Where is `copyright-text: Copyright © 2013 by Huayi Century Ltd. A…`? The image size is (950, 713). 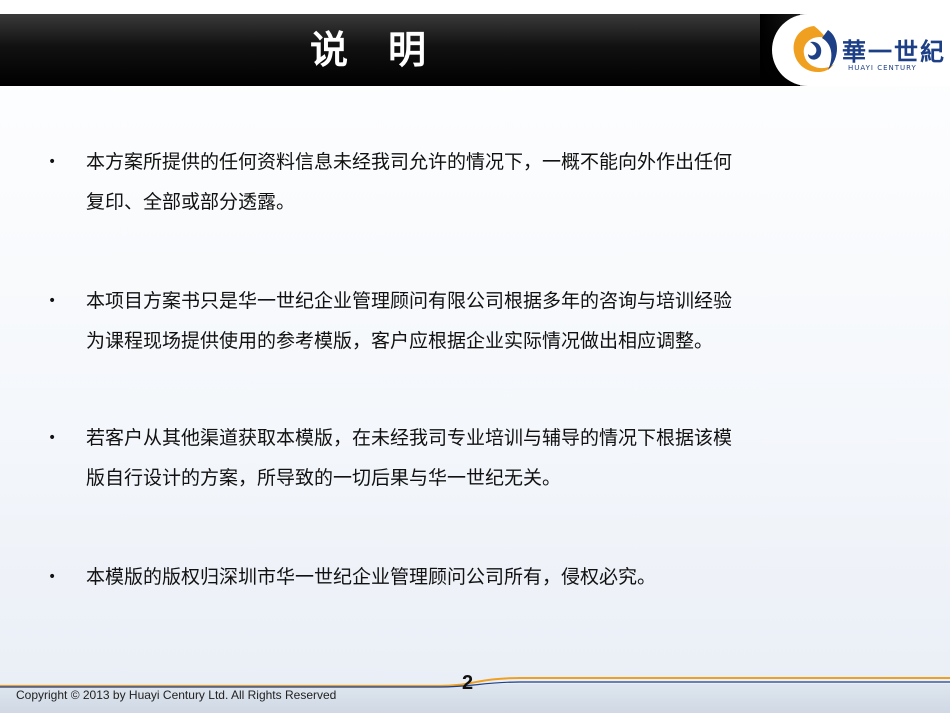 copyright-text: Copyright © 2013 by Huayi Century Ltd. A… is located at coordinates (176, 695).